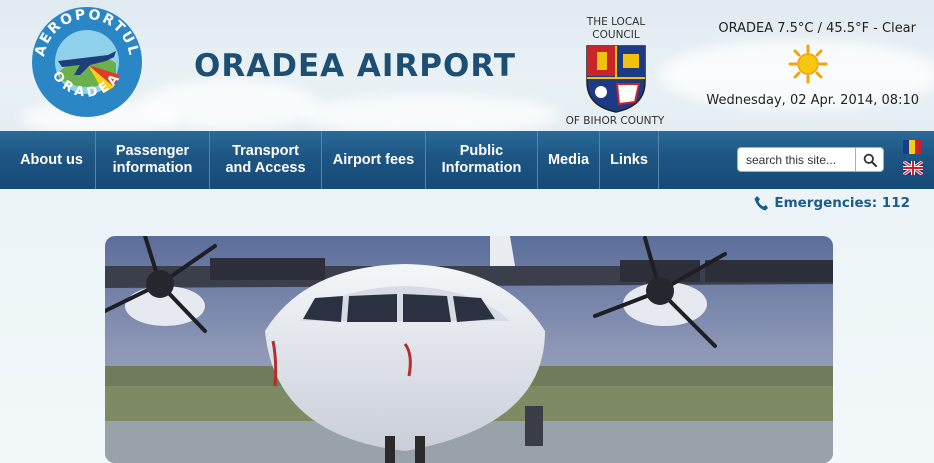  I want to click on nav-passenger-information: Passenger information, so click(153, 160).